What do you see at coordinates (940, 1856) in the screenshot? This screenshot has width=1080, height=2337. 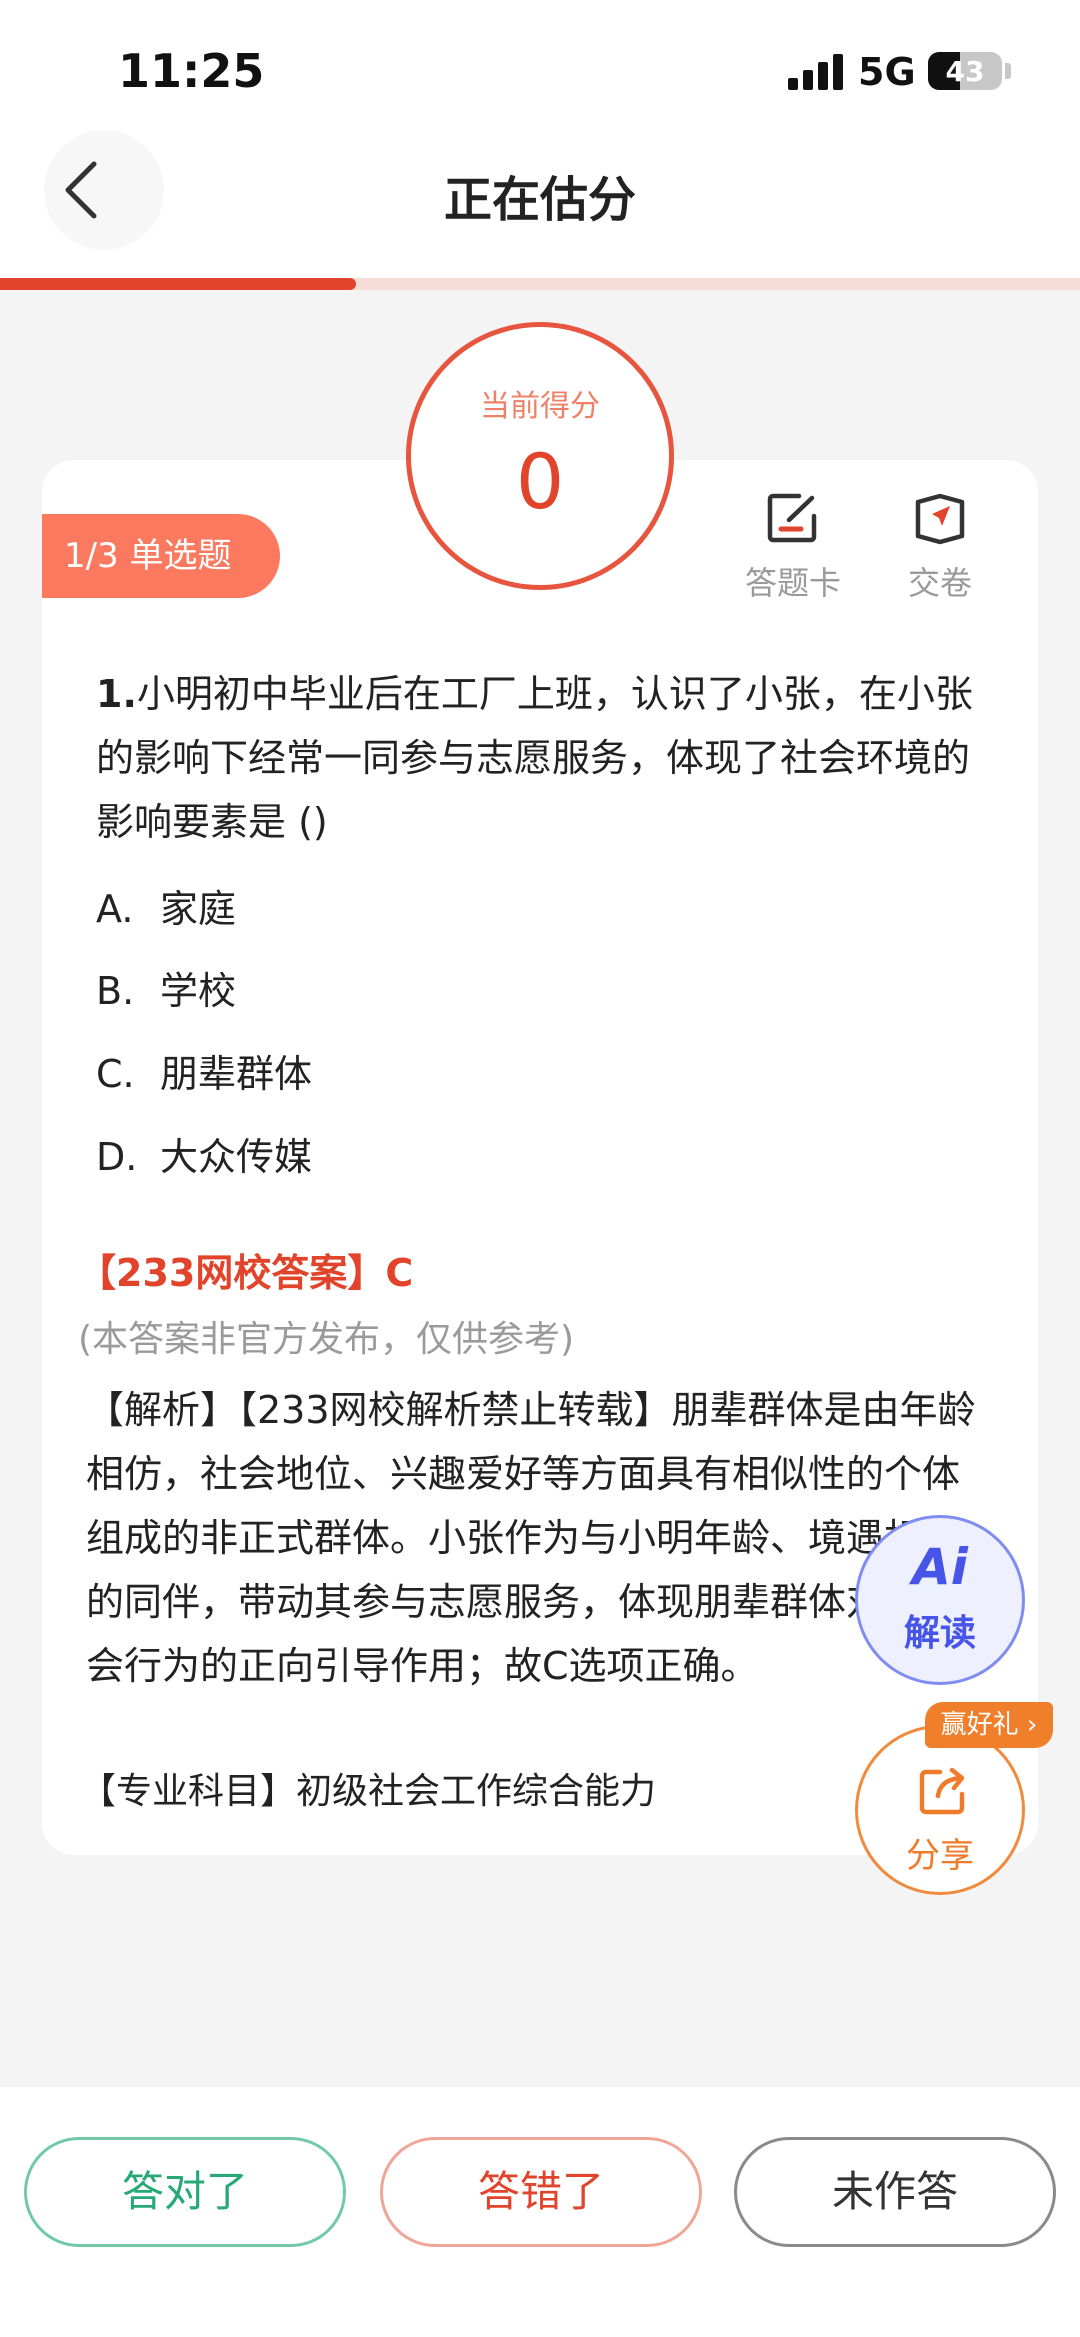 I see `share-label: 分享` at bounding box center [940, 1856].